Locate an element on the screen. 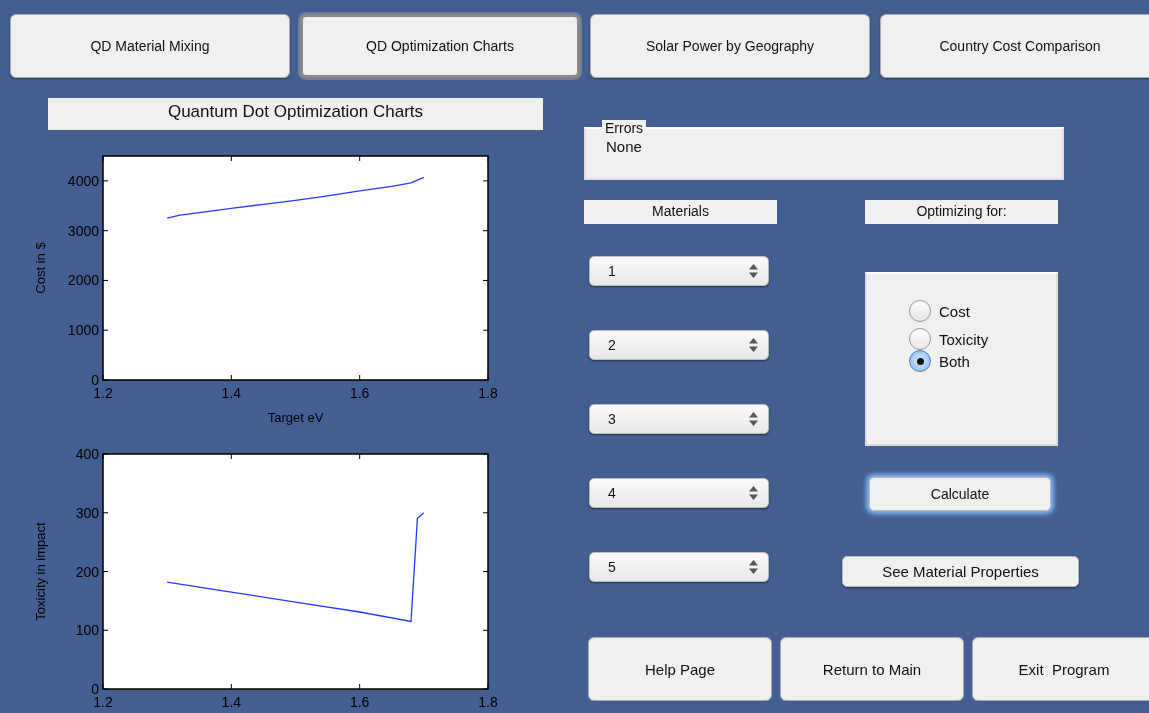 This screenshot has width=1149, height=713. tick-label: 1000 is located at coordinates (83, 330).